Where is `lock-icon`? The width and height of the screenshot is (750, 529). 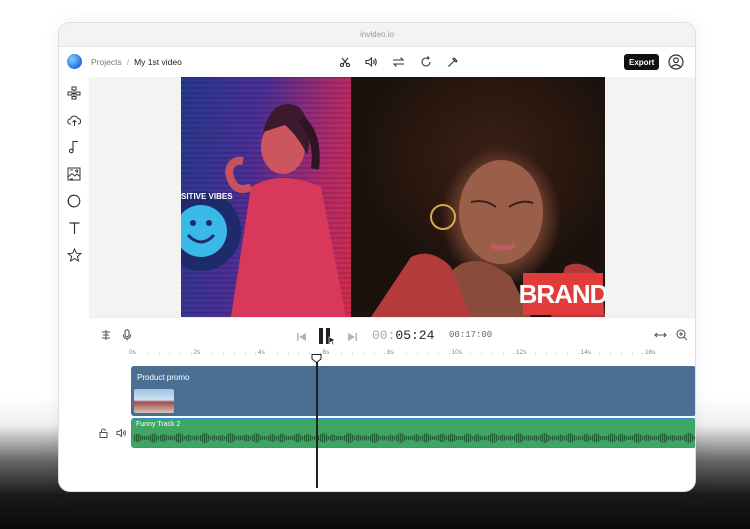 lock-icon is located at coordinates (103, 432).